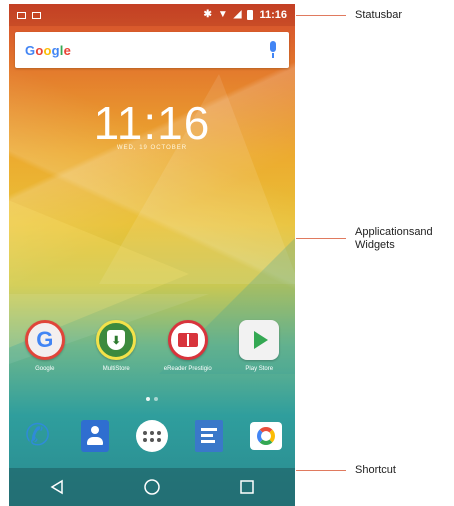 The height and width of the screenshot is (506, 454). What do you see at coordinates (187, 369) in the screenshot?
I see `app-label: eReader Prestigio` at bounding box center [187, 369].